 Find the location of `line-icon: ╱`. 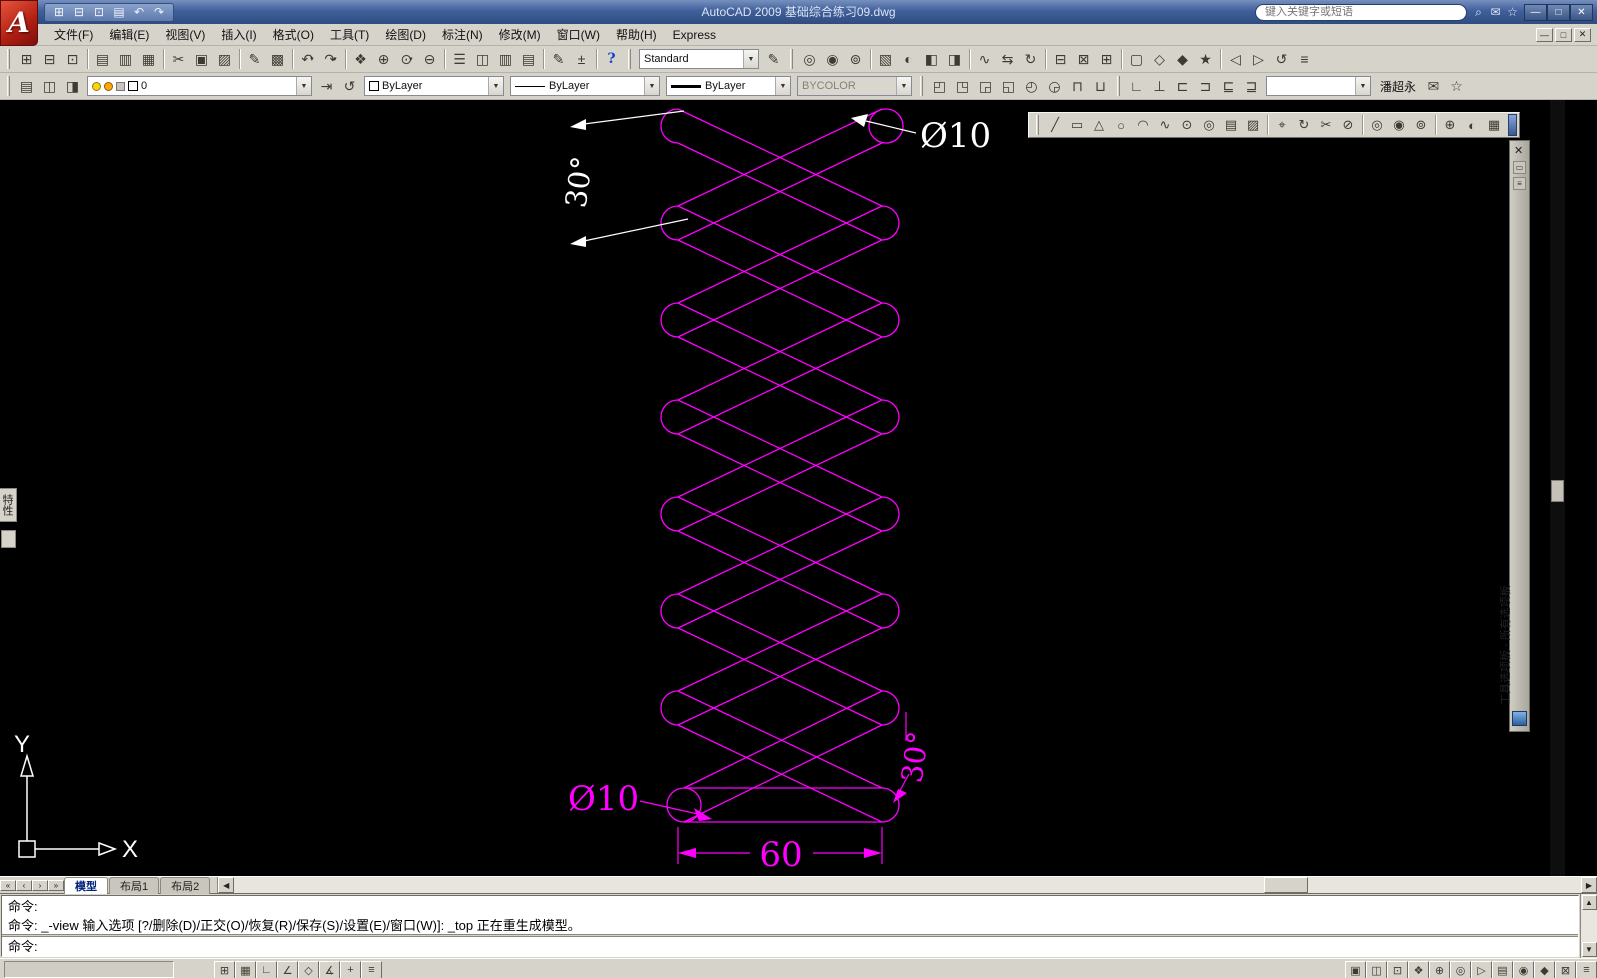

line-icon: ╱ is located at coordinates (1055, 125).